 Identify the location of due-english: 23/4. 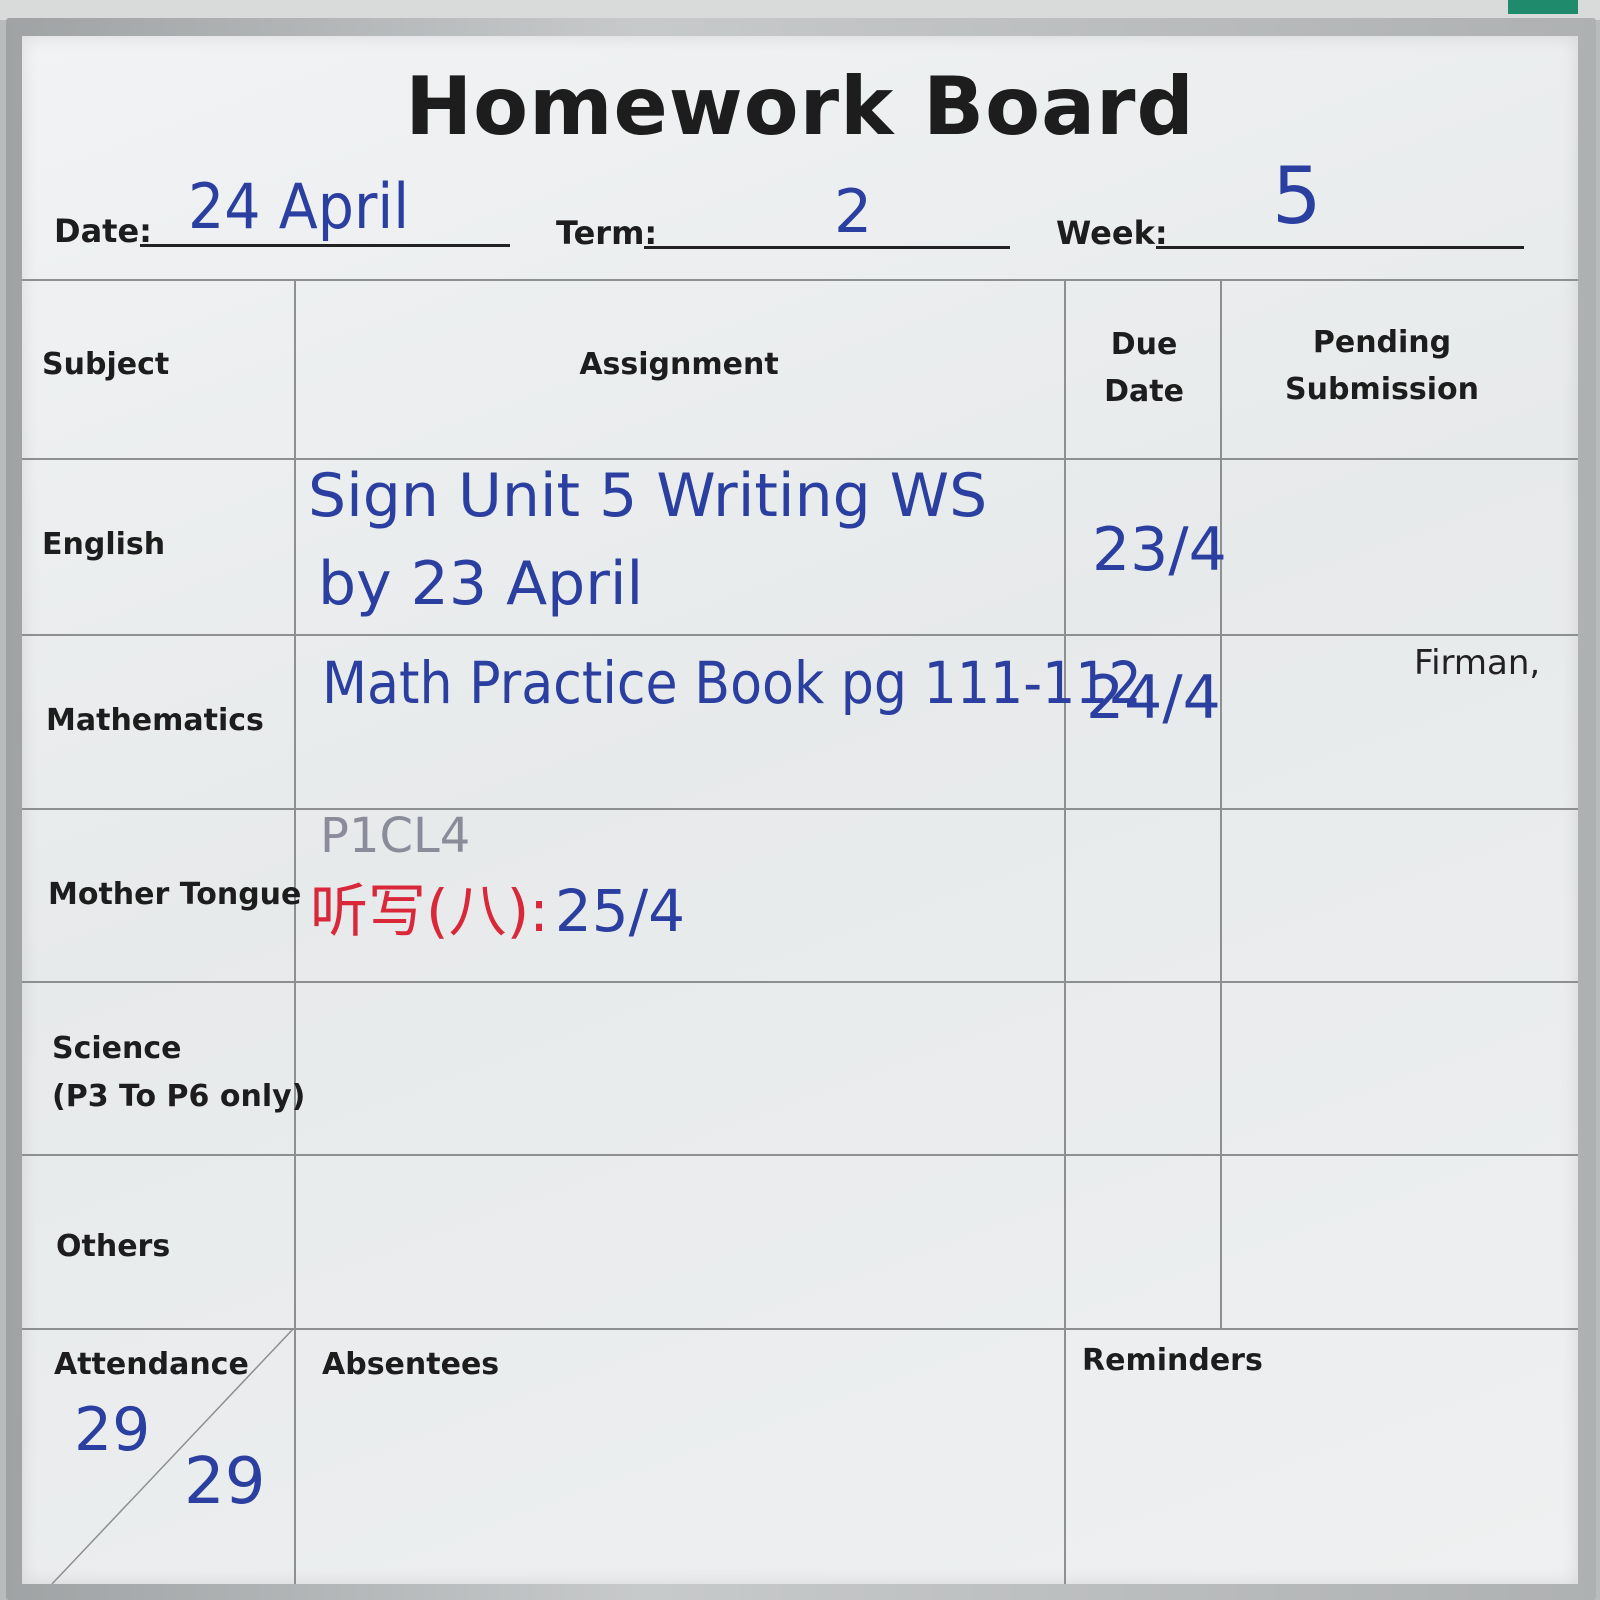
(1159, 550).